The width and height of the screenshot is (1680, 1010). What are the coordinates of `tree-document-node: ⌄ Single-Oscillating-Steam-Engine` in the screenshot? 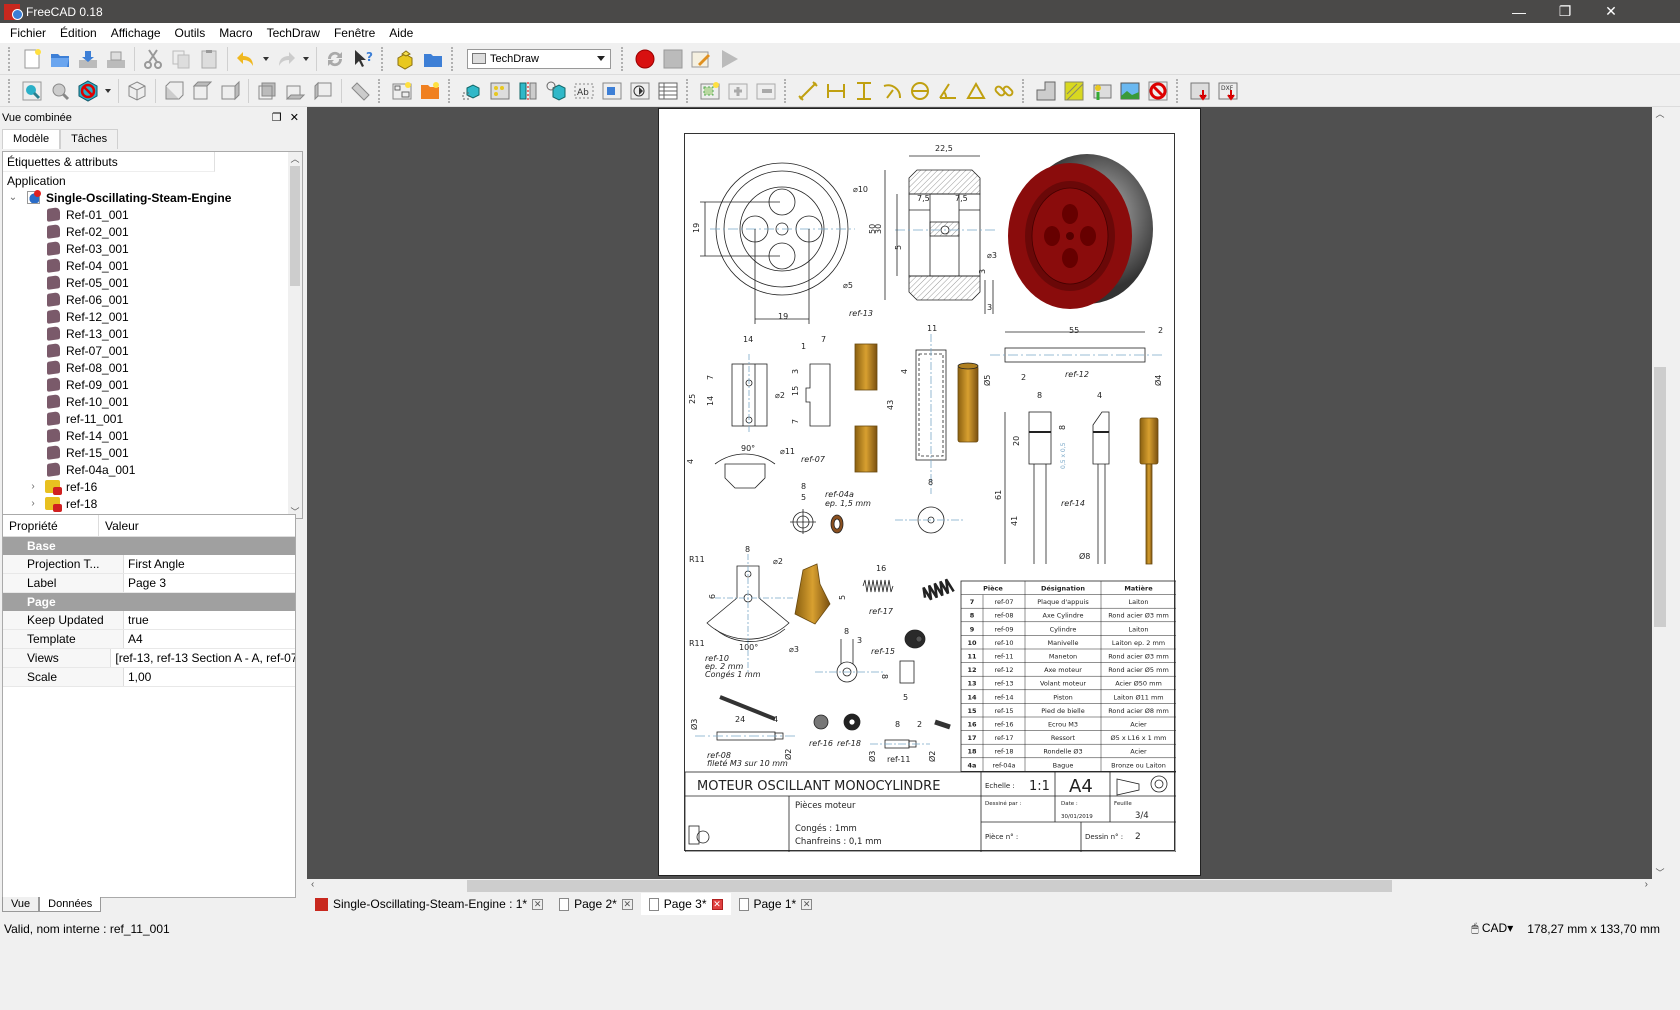 It's located at (152, 197).